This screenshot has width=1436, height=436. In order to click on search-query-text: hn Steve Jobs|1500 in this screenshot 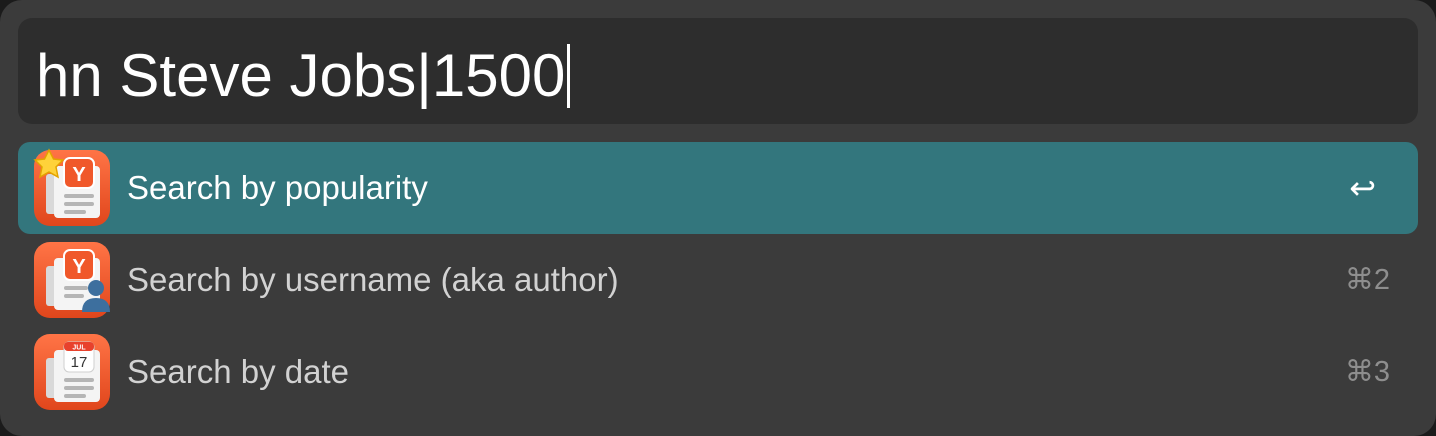, I will do `click(301, 75)`.